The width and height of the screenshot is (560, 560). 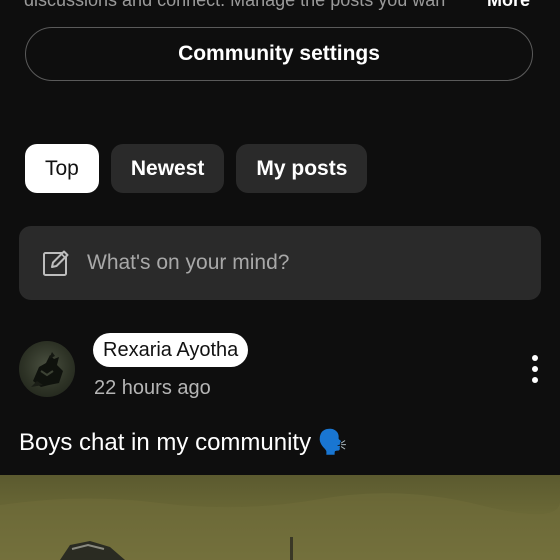 I want to click on author-name: Rexaria Ayotha, so click(x=171, y=350).